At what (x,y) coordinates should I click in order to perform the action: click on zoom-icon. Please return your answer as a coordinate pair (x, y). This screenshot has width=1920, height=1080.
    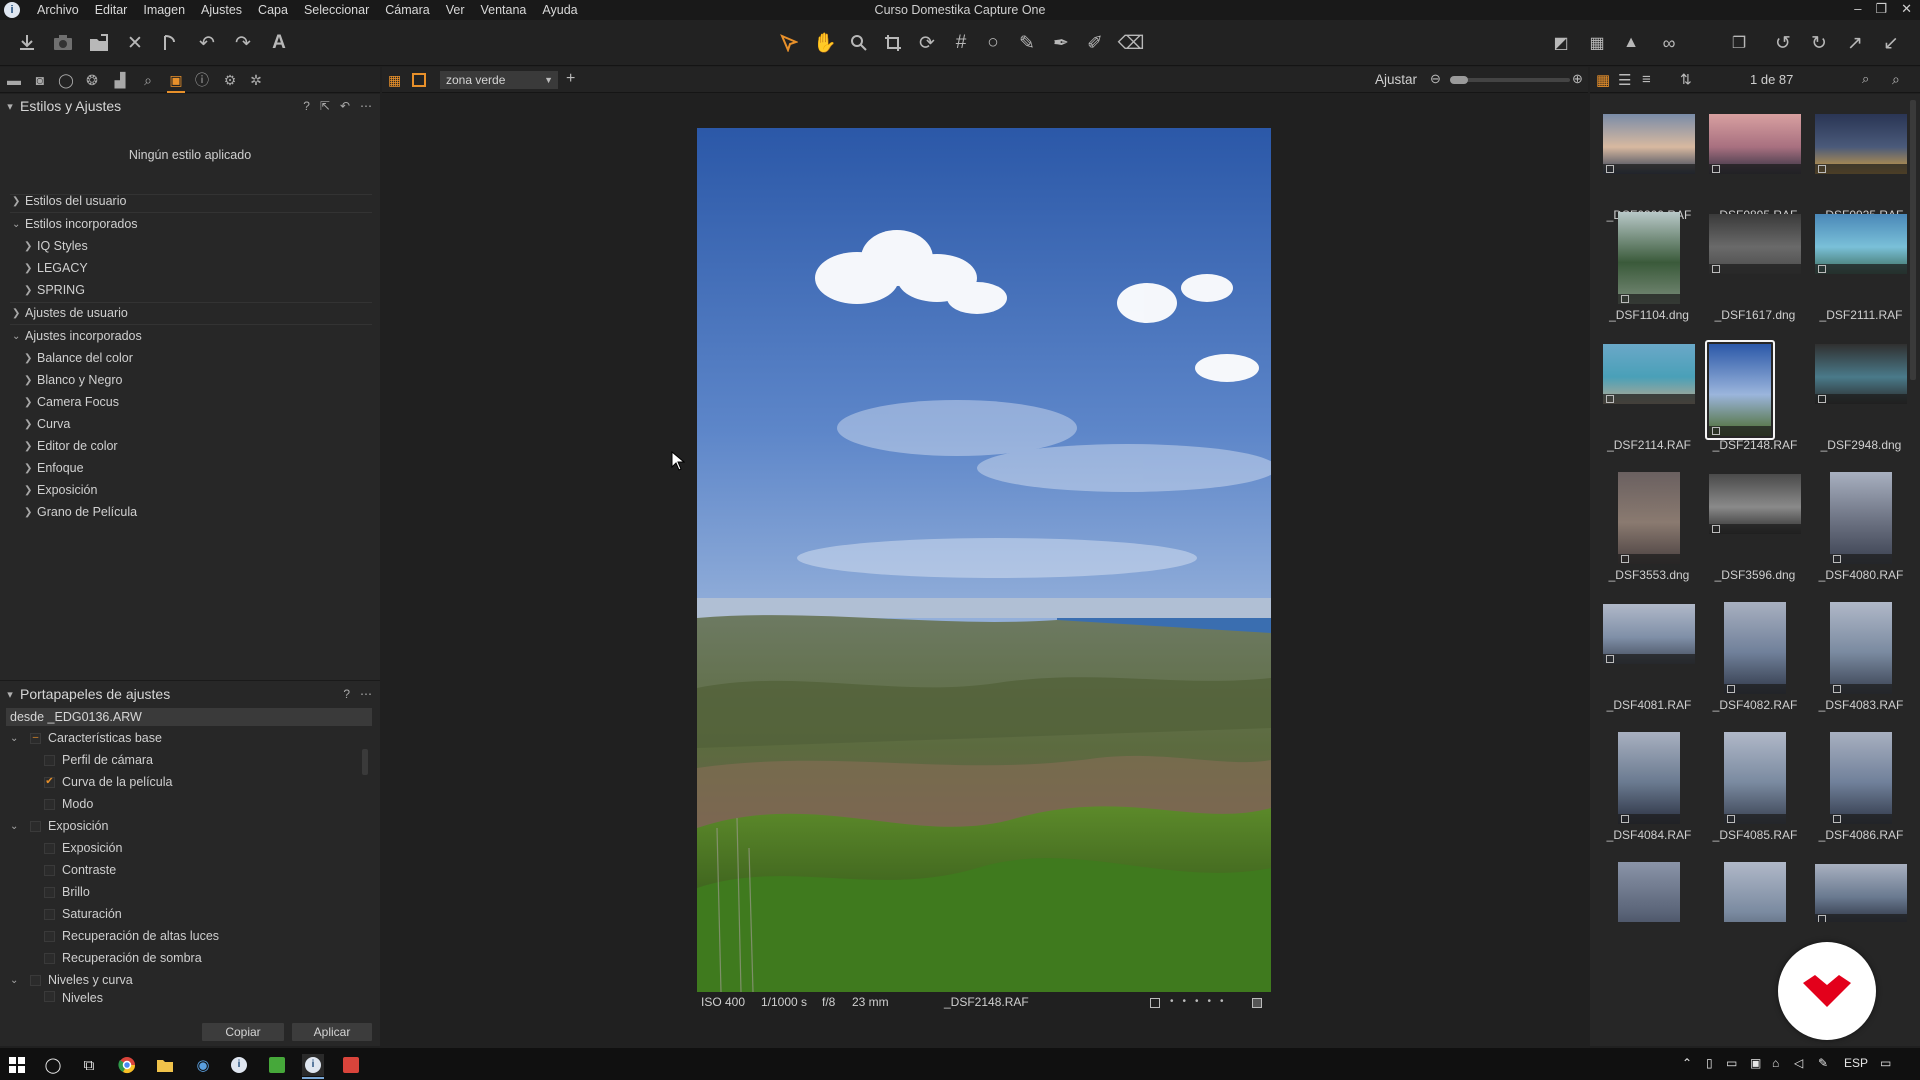
    Looking at the image, I should click on (859, 43).